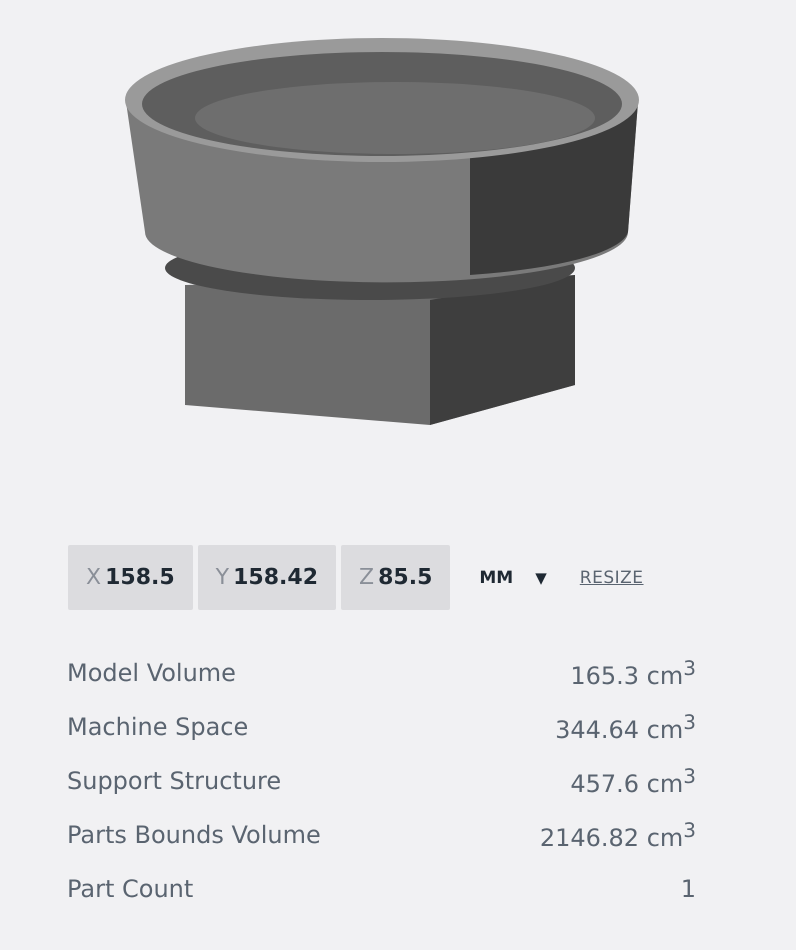  What do you see at coordinates (157, 727) in the screenshot?
I see `stat-label: Machine Space` at bounding box center [157, 727].